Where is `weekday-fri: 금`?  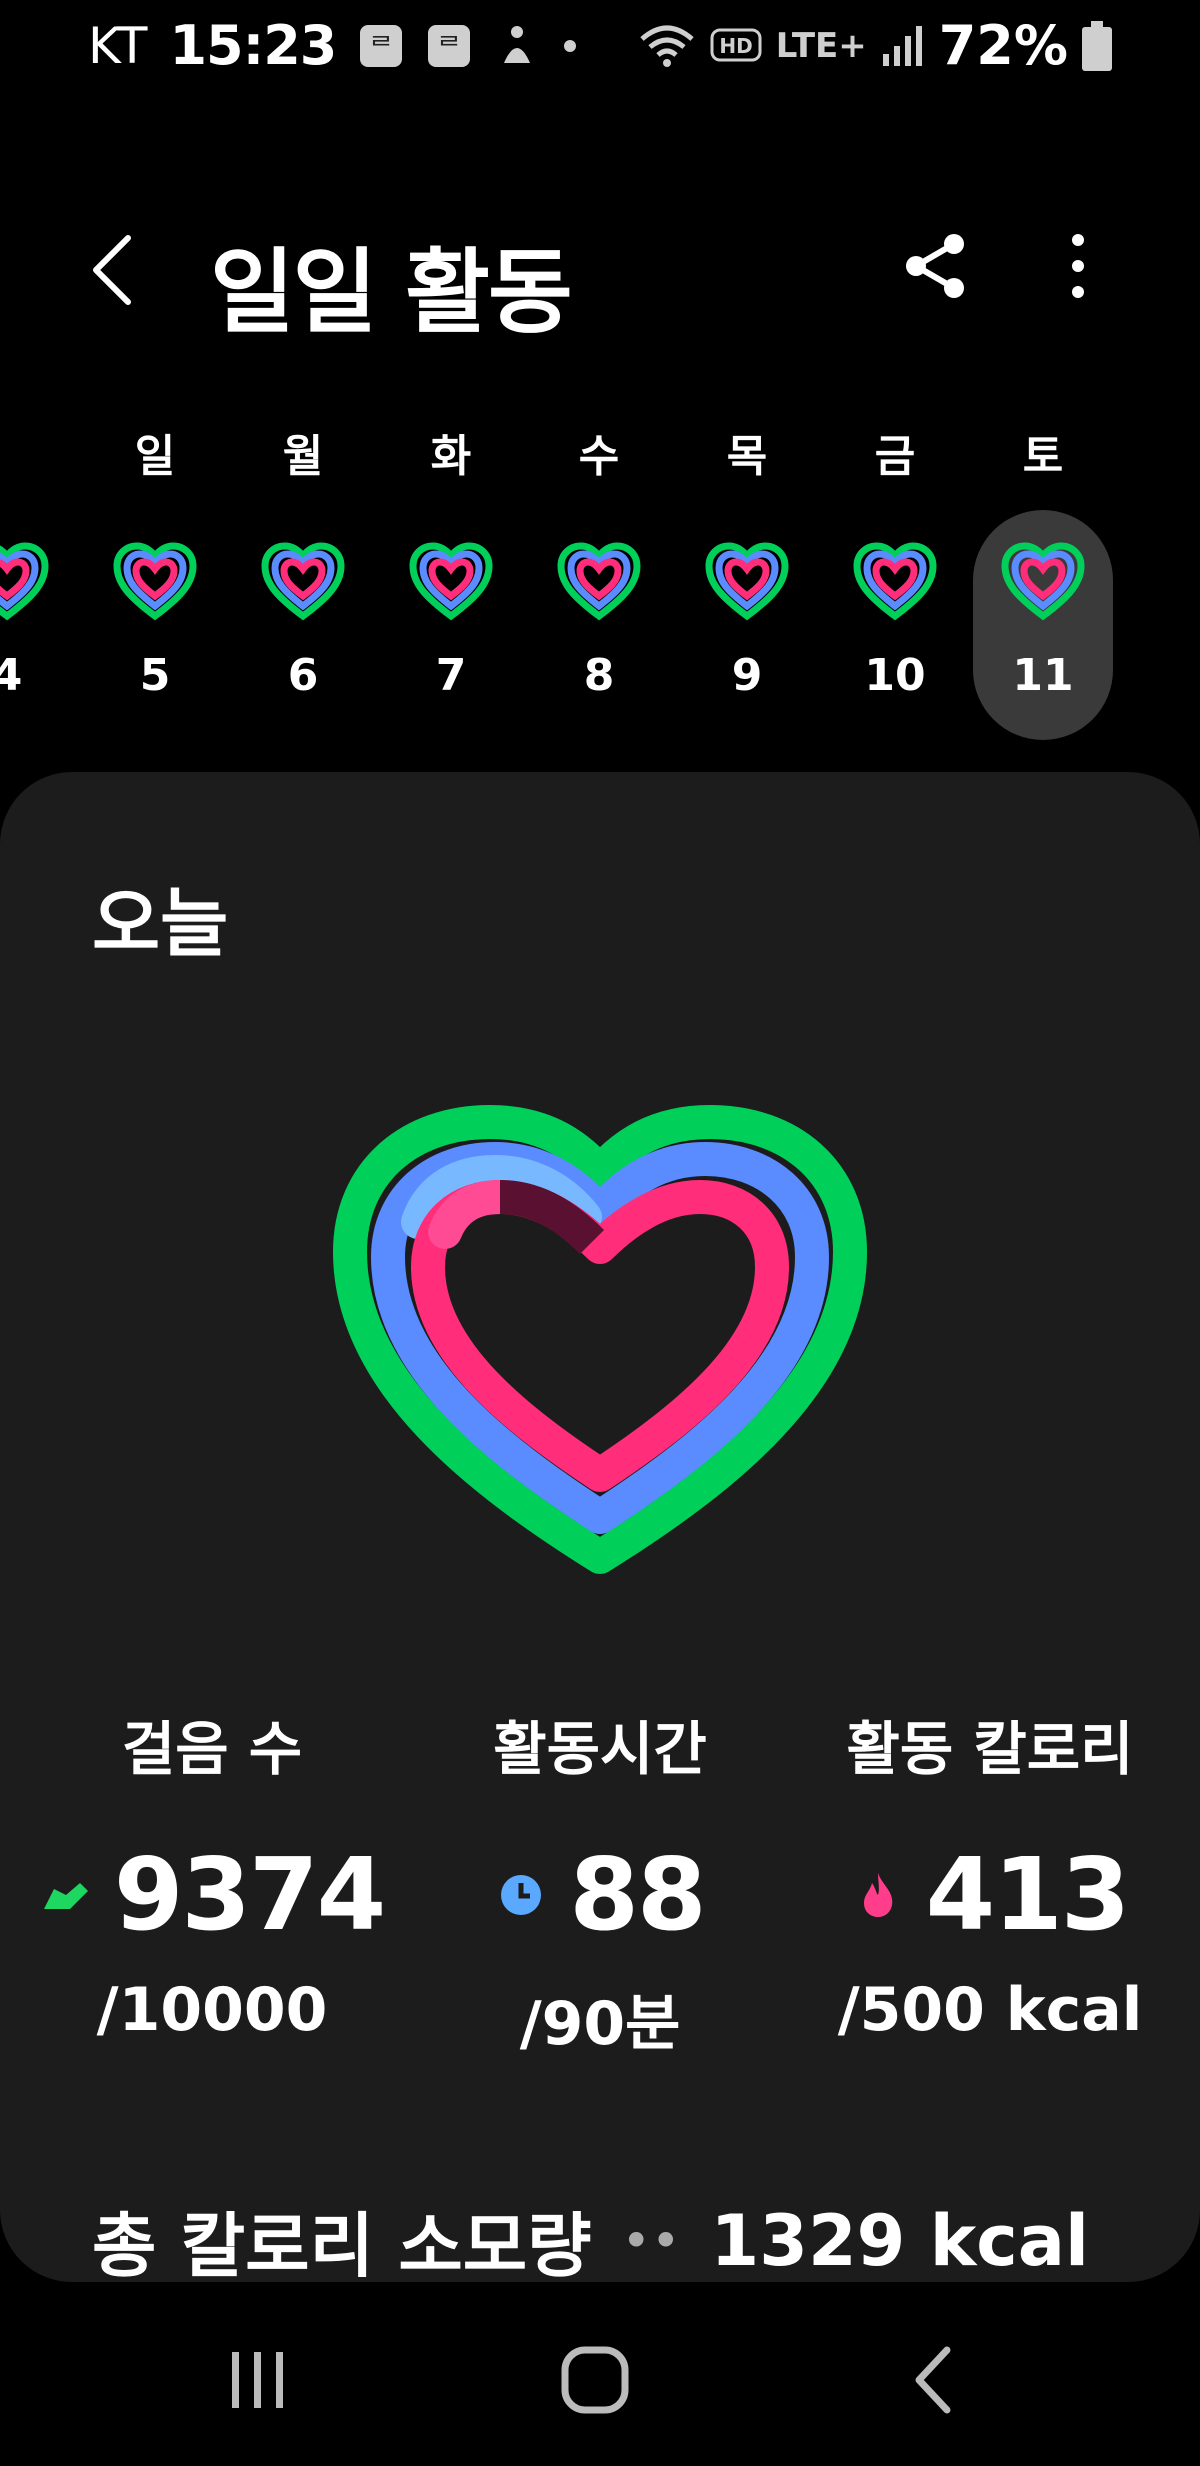 weekday-fri: 금 is located at coordinates (895, 456).